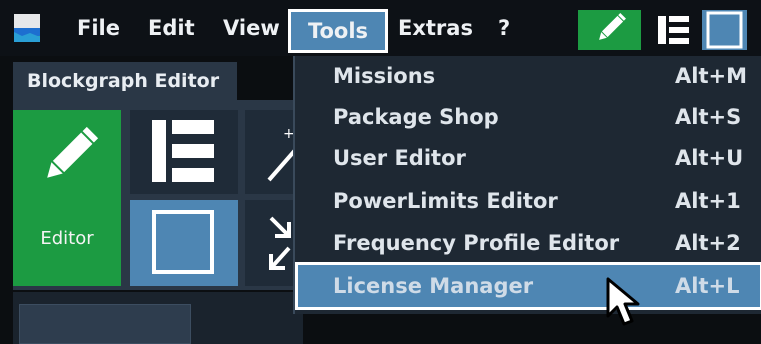 Image resolution: width=761 pixels, height=344 pixels. I want to click on menu-item-frequency-profile-editor: Frequency Profile Editor Alt+2, so click(528, 243).